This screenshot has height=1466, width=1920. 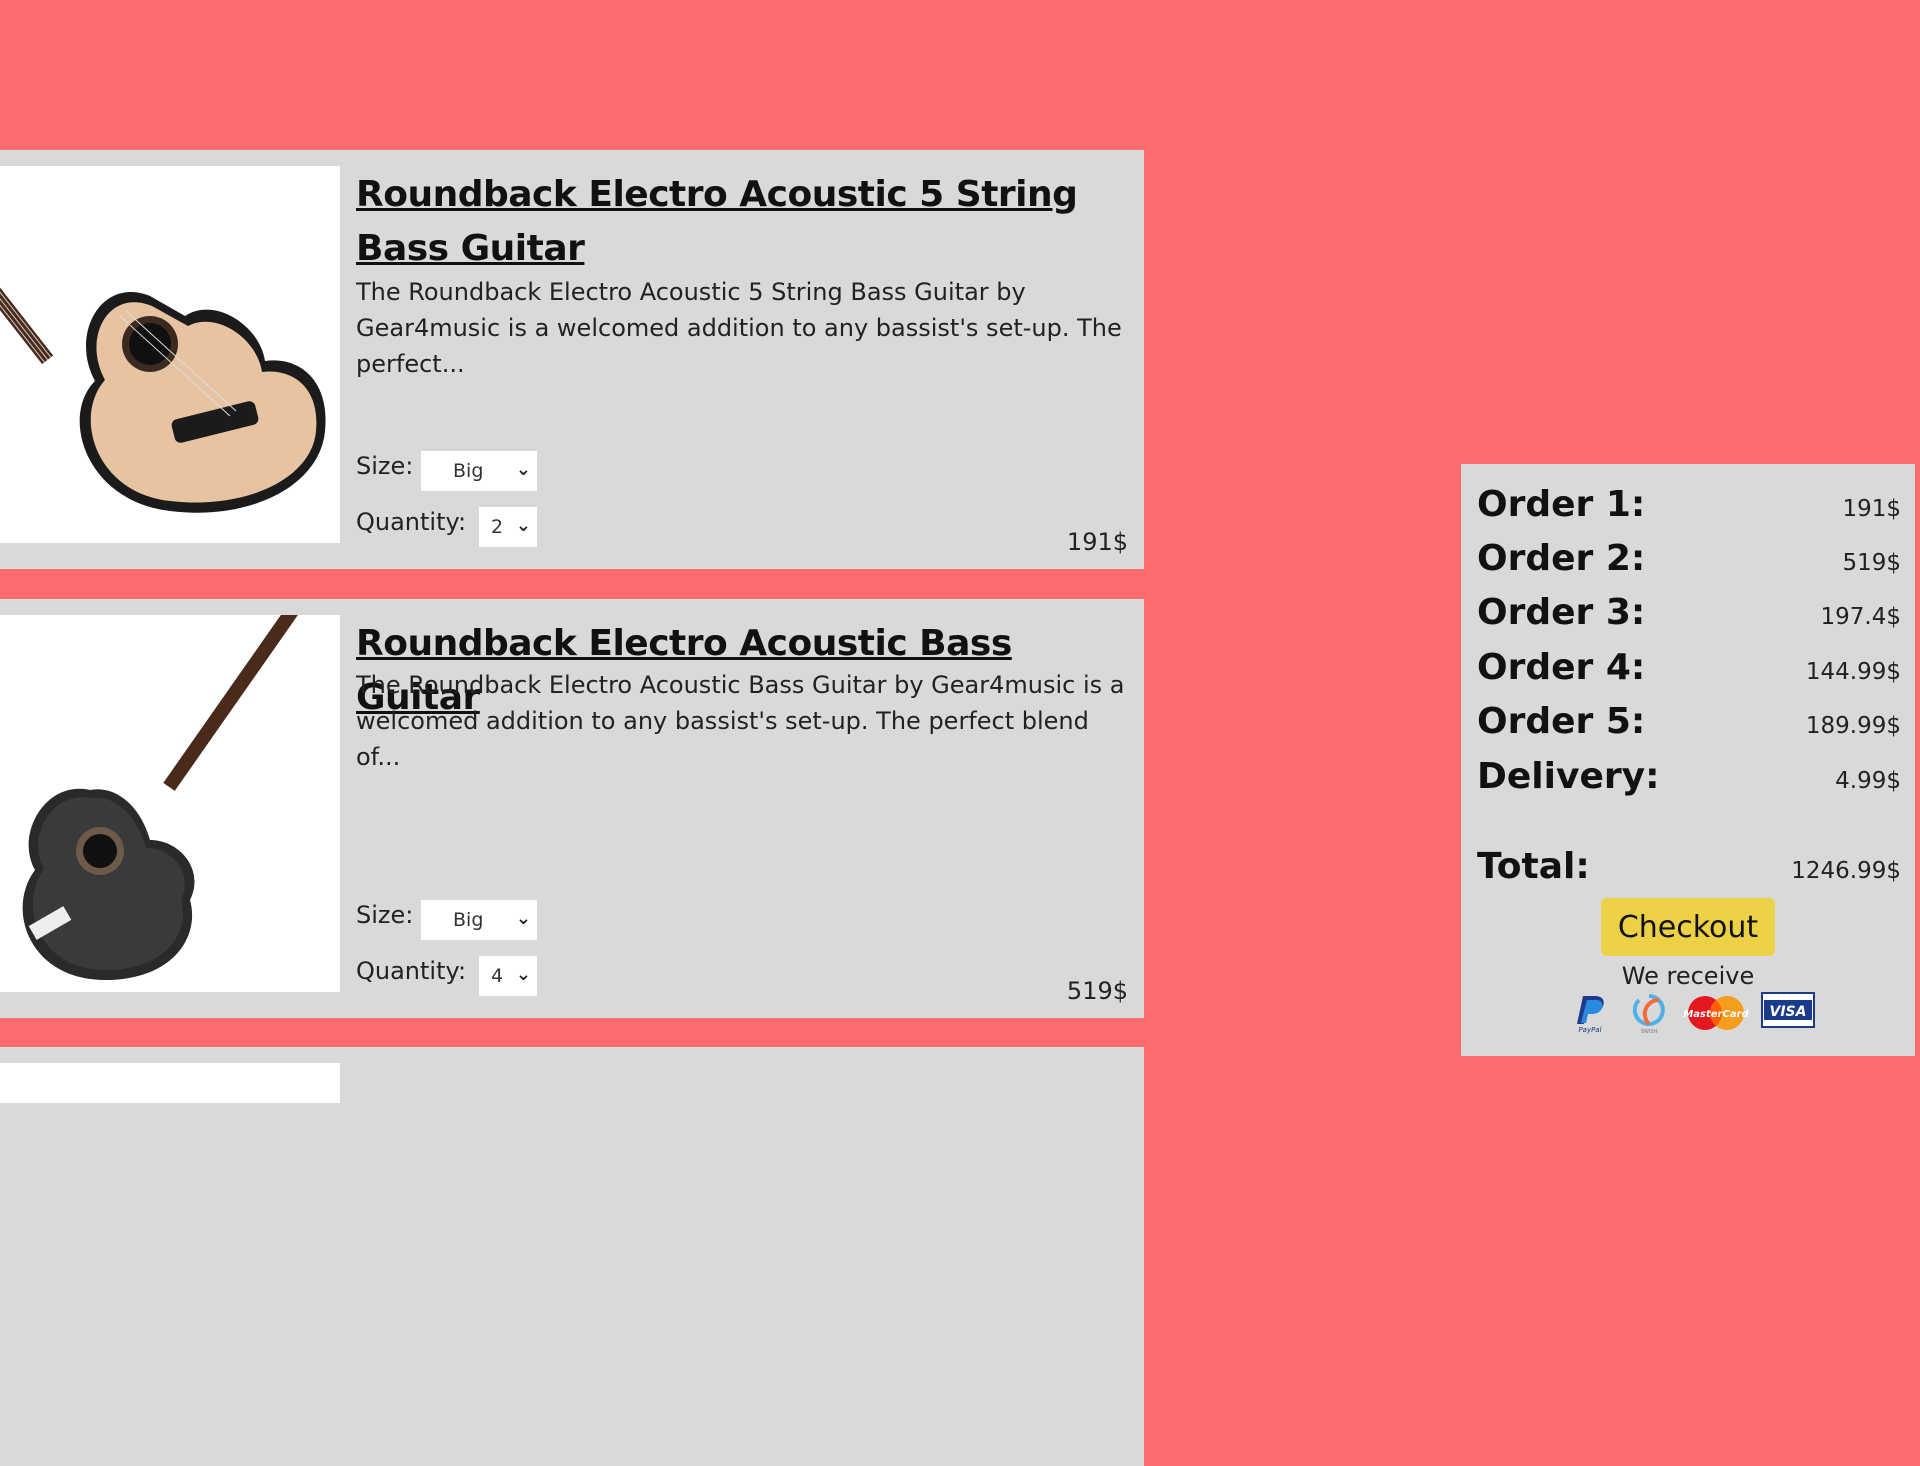 What do you see at coordinates (1561, 721) in the screenshot?
I see `summary-row-label: Order 5:` at bounding box center [1561, 721].